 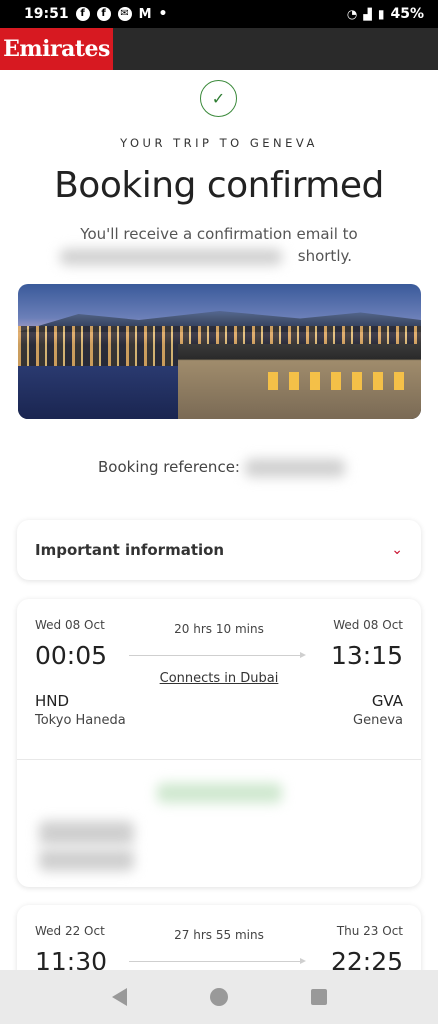 What do you see at coordinates (52, 701) in the screenshot?
I see `departure-airport-code: HND` at bounding box center [52, 701].